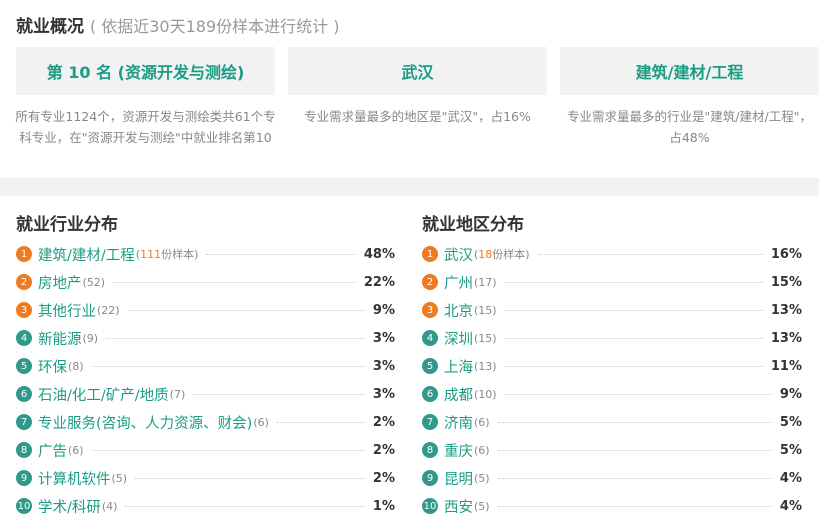 The height and width of the screenshot is (522, 819). What do you see at coordinates (458, 282) in the screenshot?
I see `item-name-link: 广州` at bounding box center [458, 282].